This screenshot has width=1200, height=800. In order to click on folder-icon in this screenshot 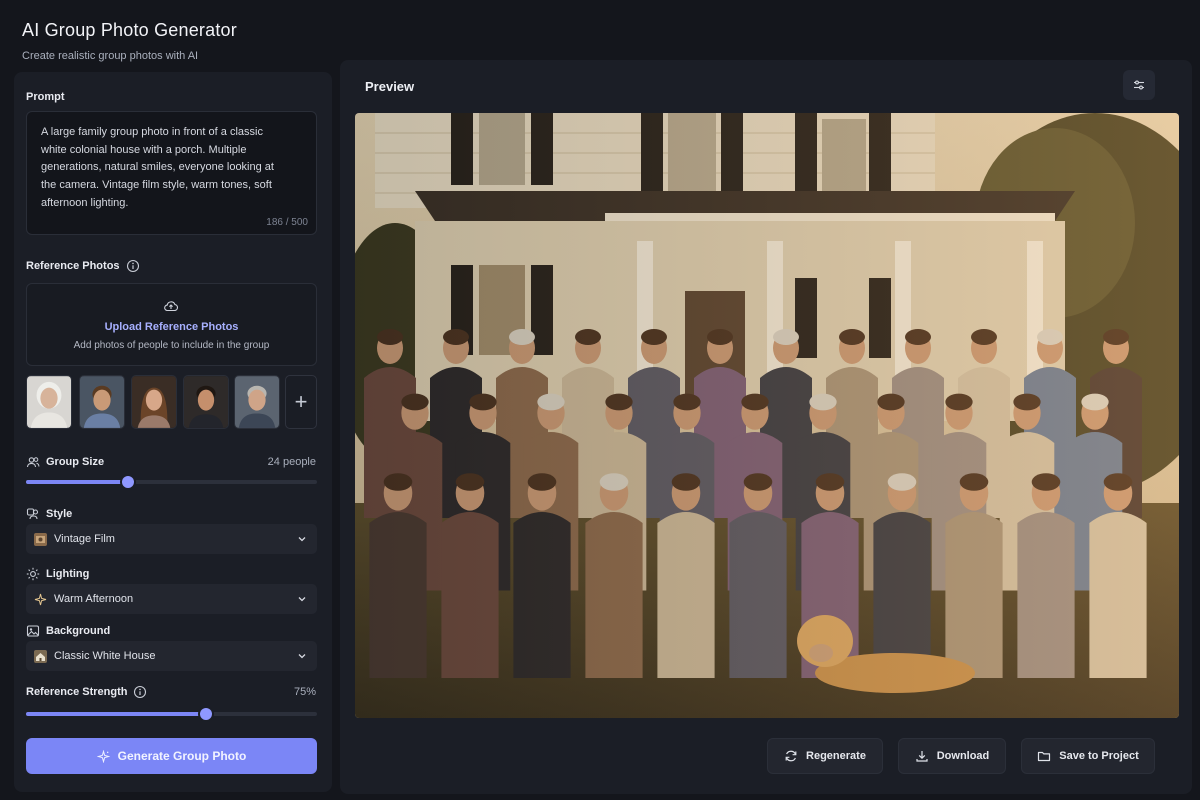, I will do `click(1044, 756)`.